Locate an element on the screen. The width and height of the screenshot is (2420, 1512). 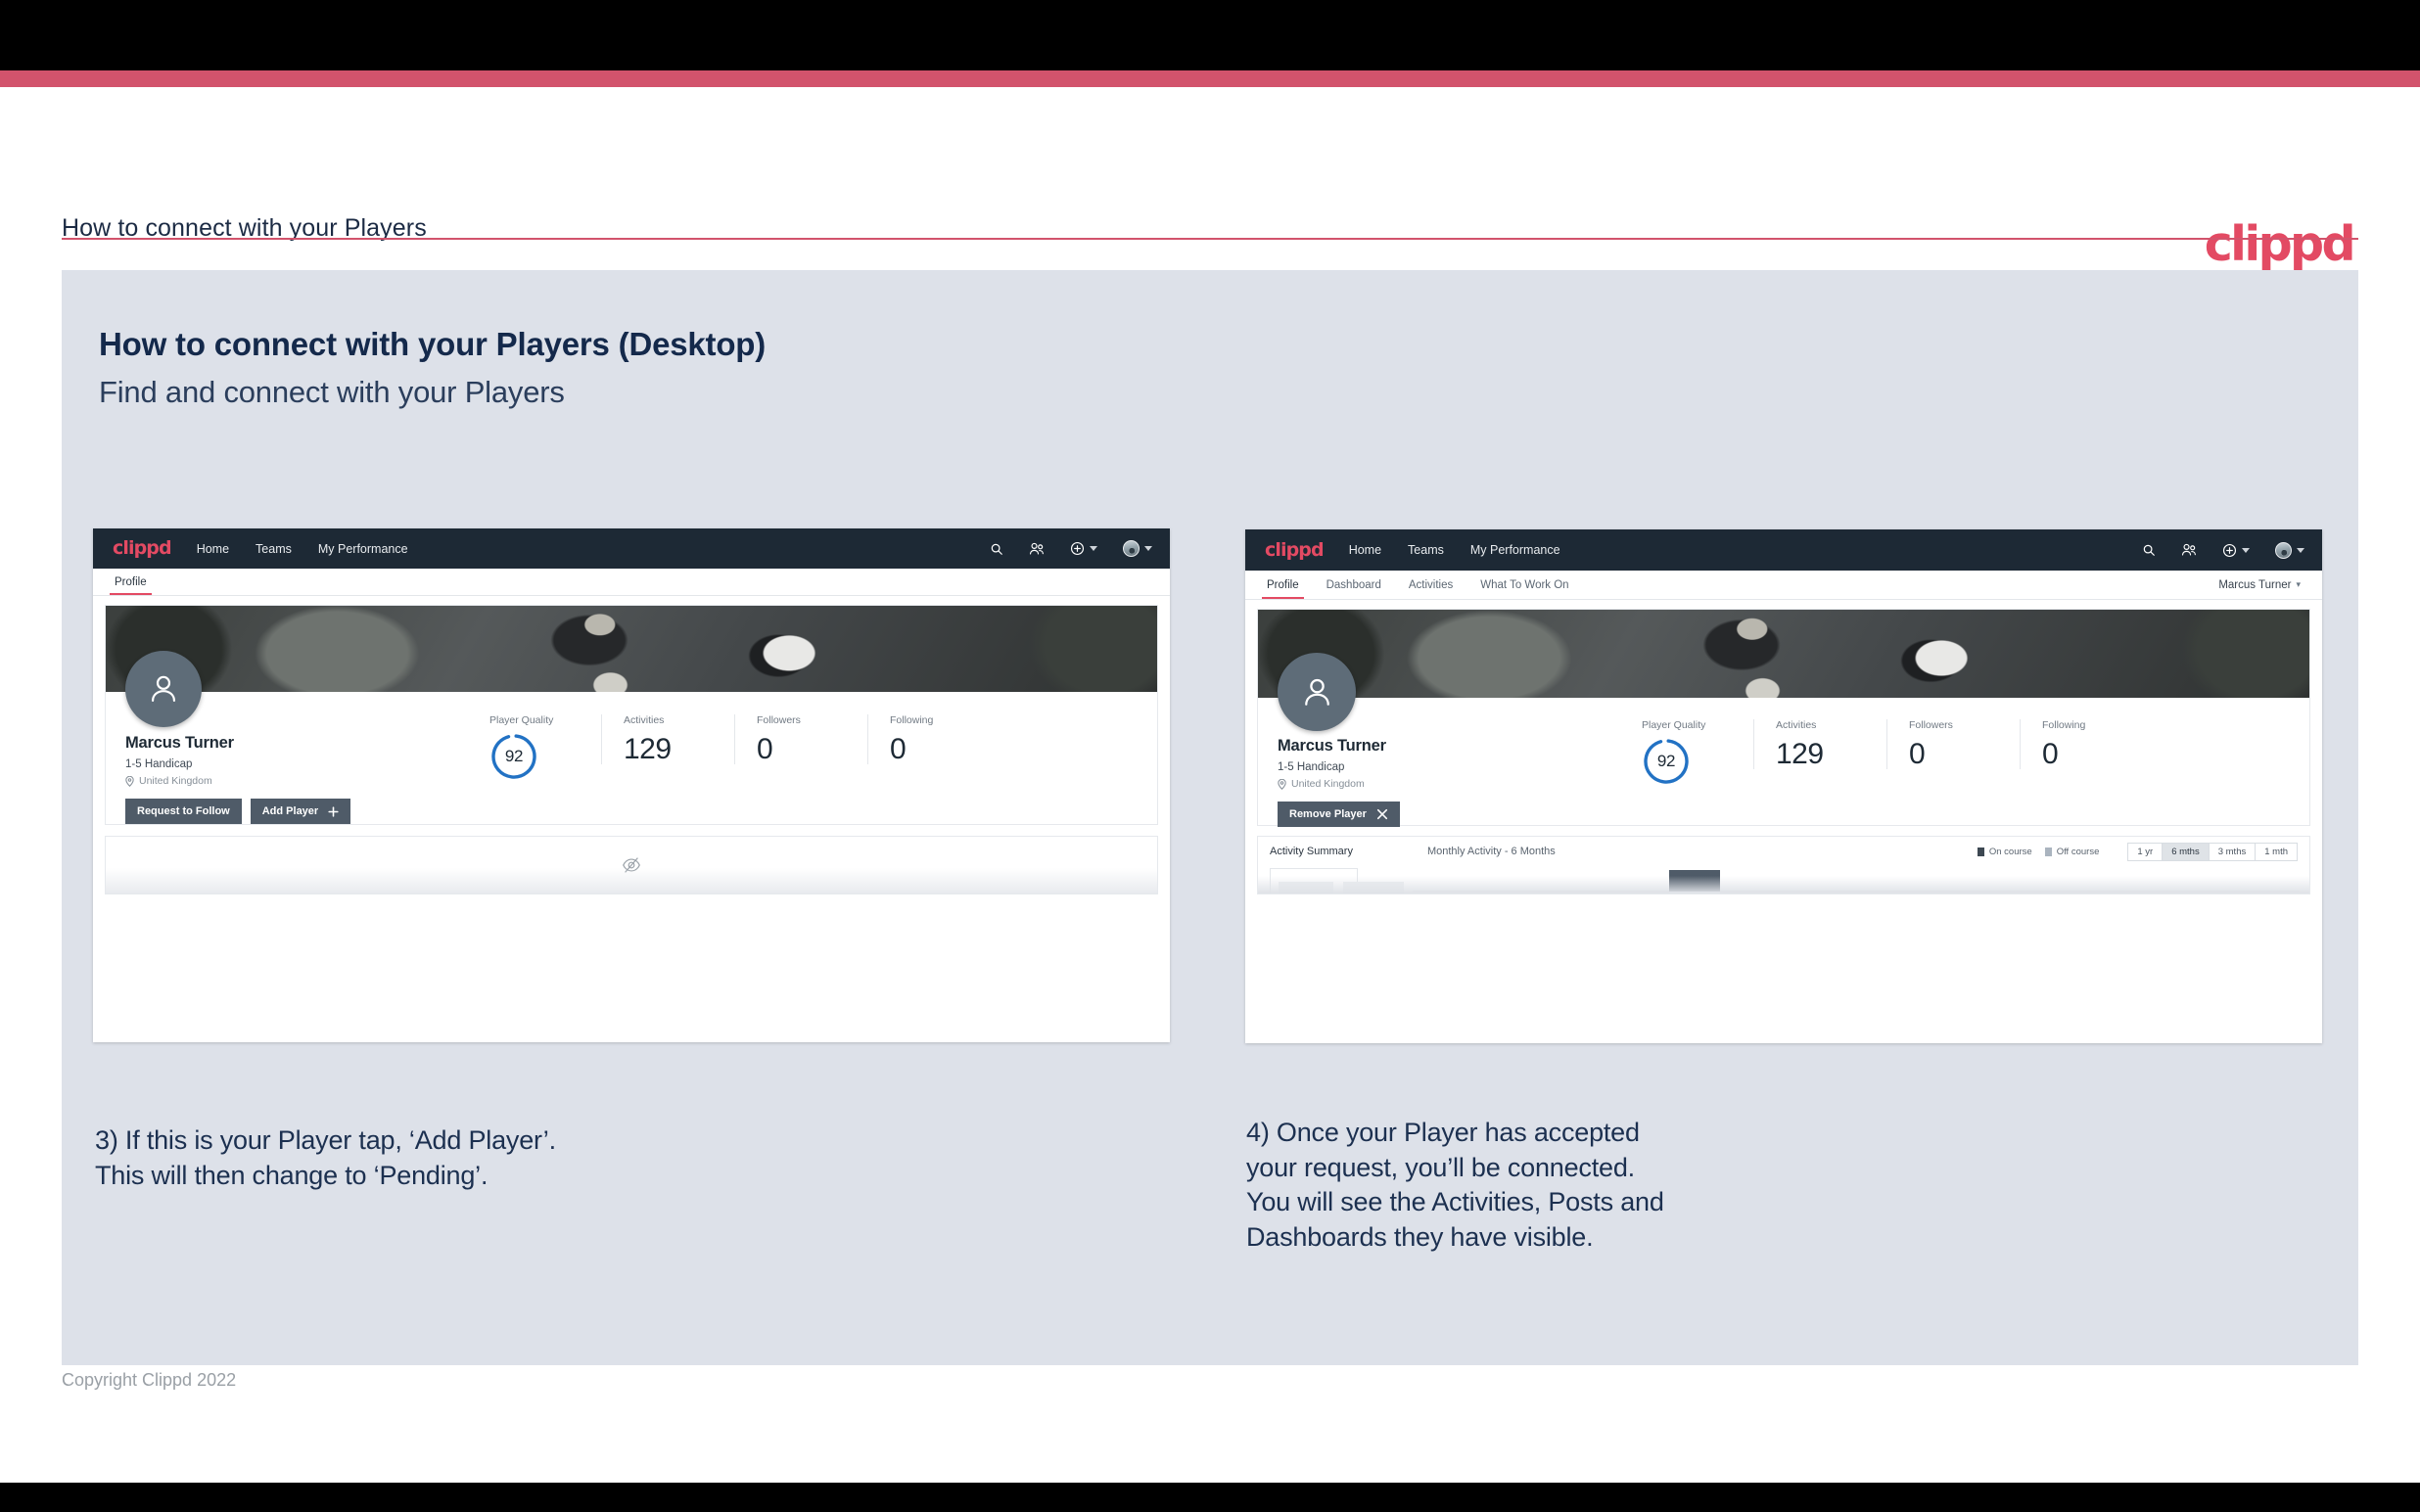
tab-dashboard: Dashboard is located at coordinates (1353, 585).